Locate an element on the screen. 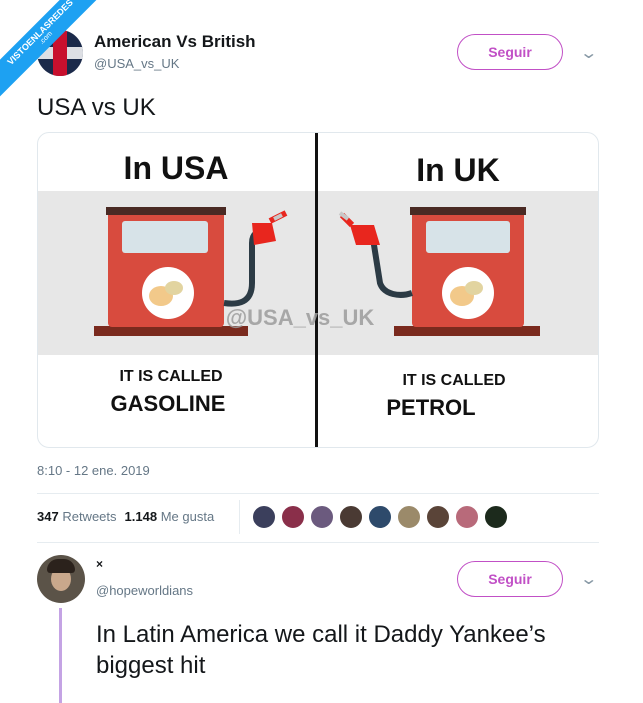 The width and height of the screenshot is (643, 703). author-handle: @USA_vs_UK is located at coordinates (136, 63).